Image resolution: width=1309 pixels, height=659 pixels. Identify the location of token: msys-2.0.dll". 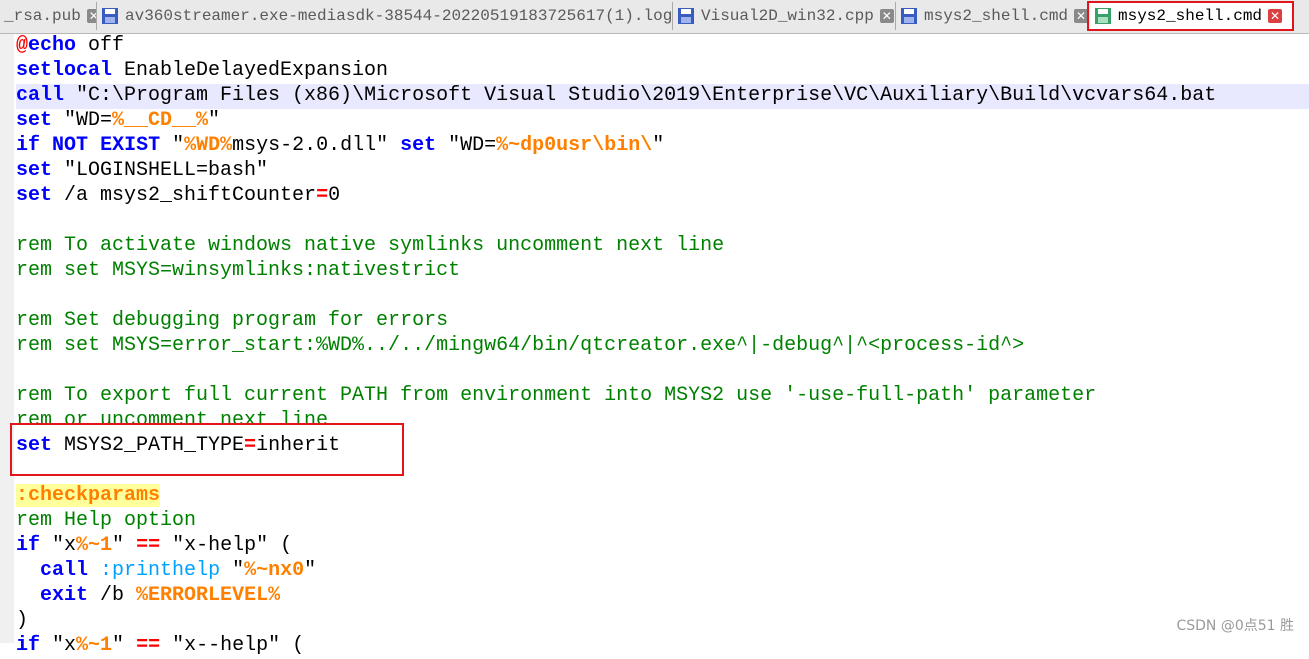
(316, 145).